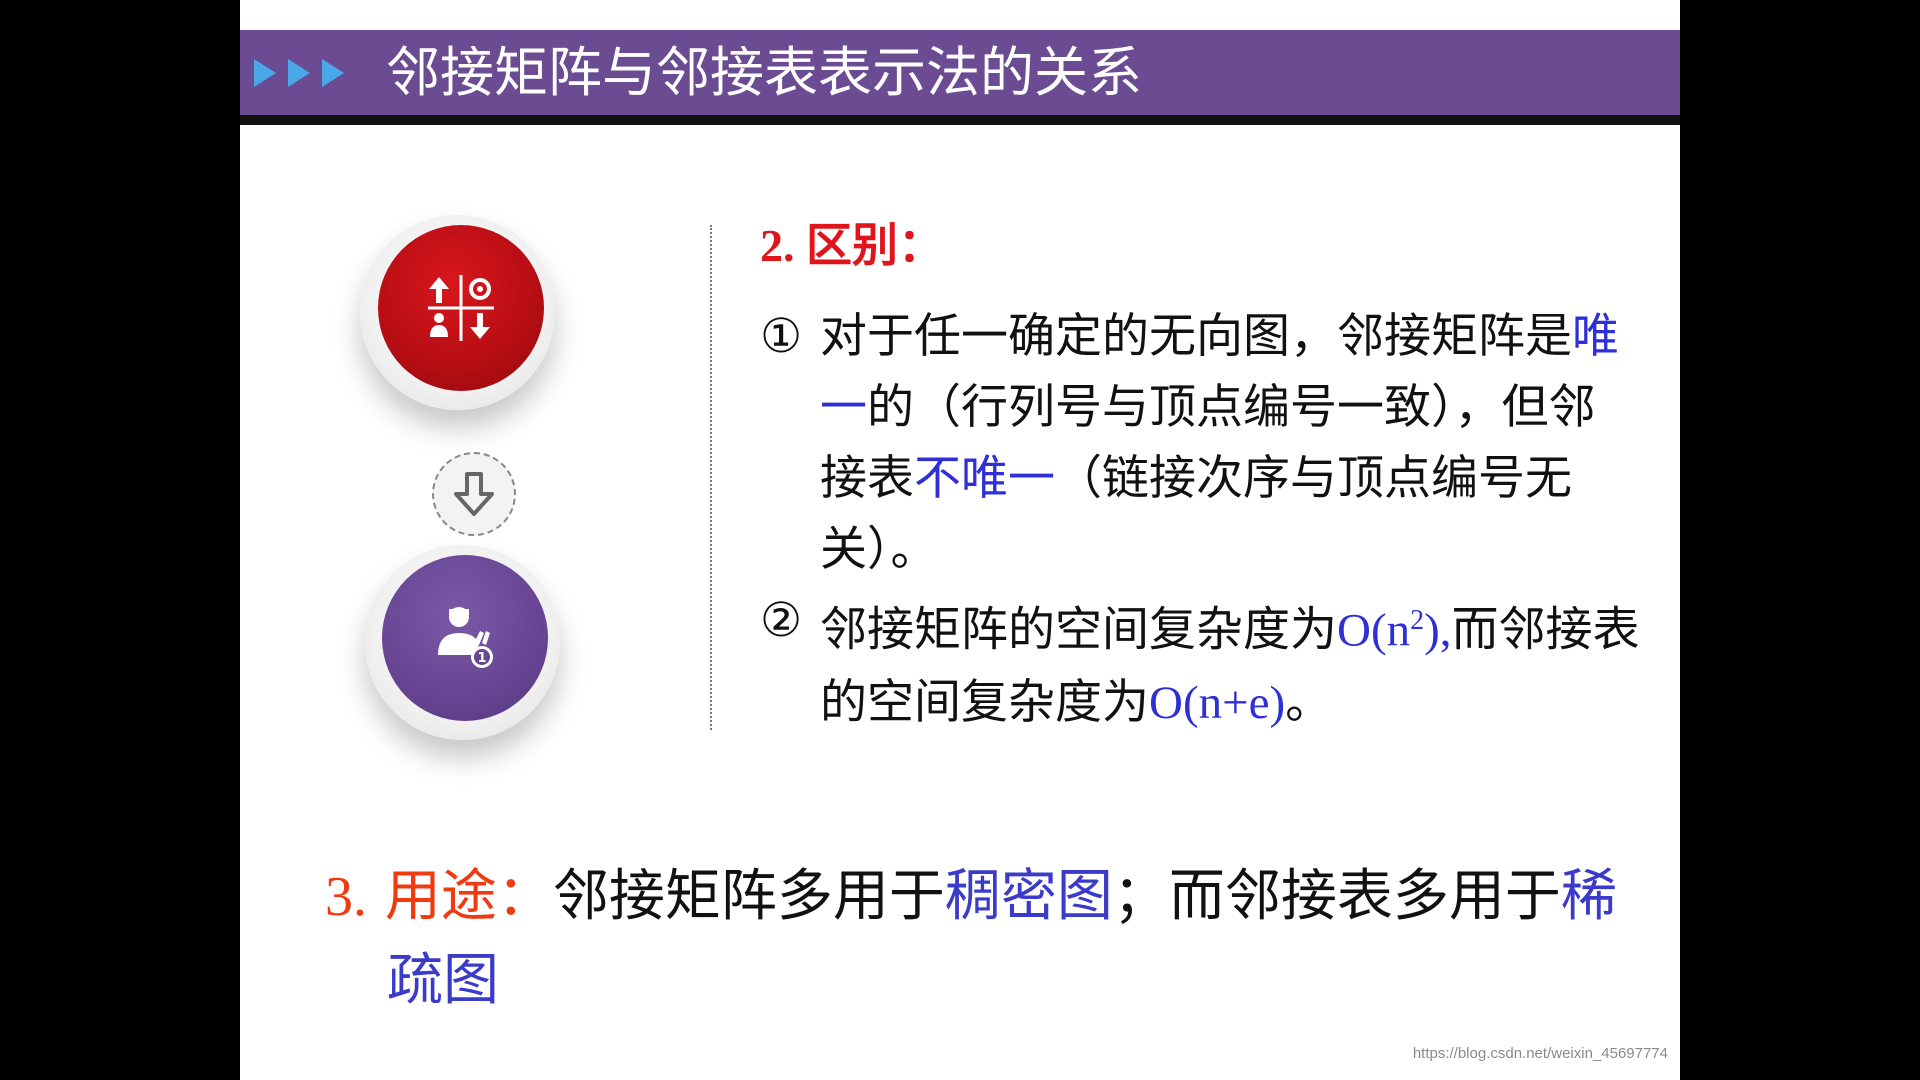 The height and width of the screenshot is (1080, 1920). I want to click on usage-text-a: 邻接矩阵多用于, so click(748, 896).